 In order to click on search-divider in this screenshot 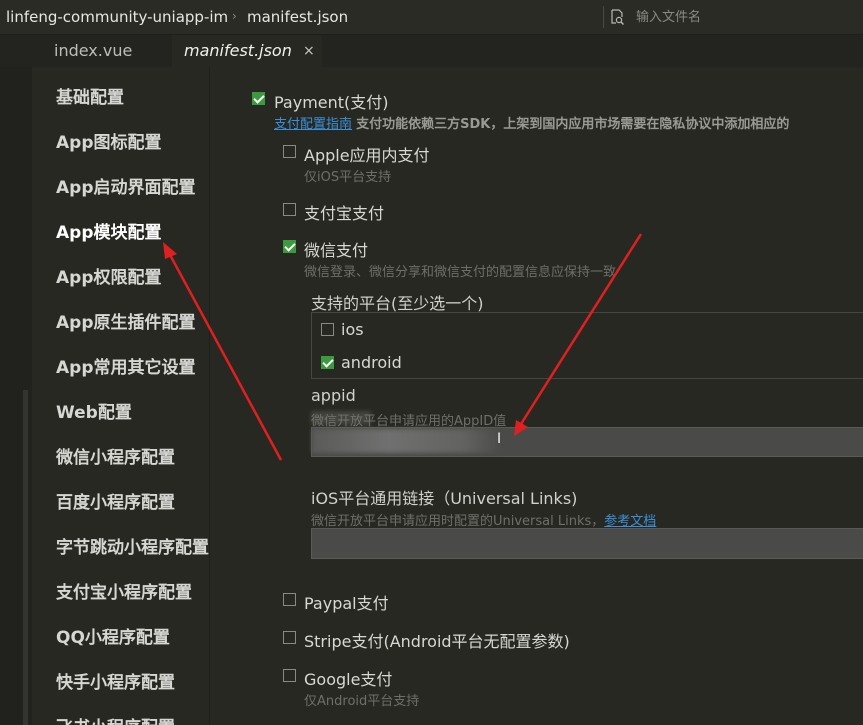, I will do `click(603, 17)`.